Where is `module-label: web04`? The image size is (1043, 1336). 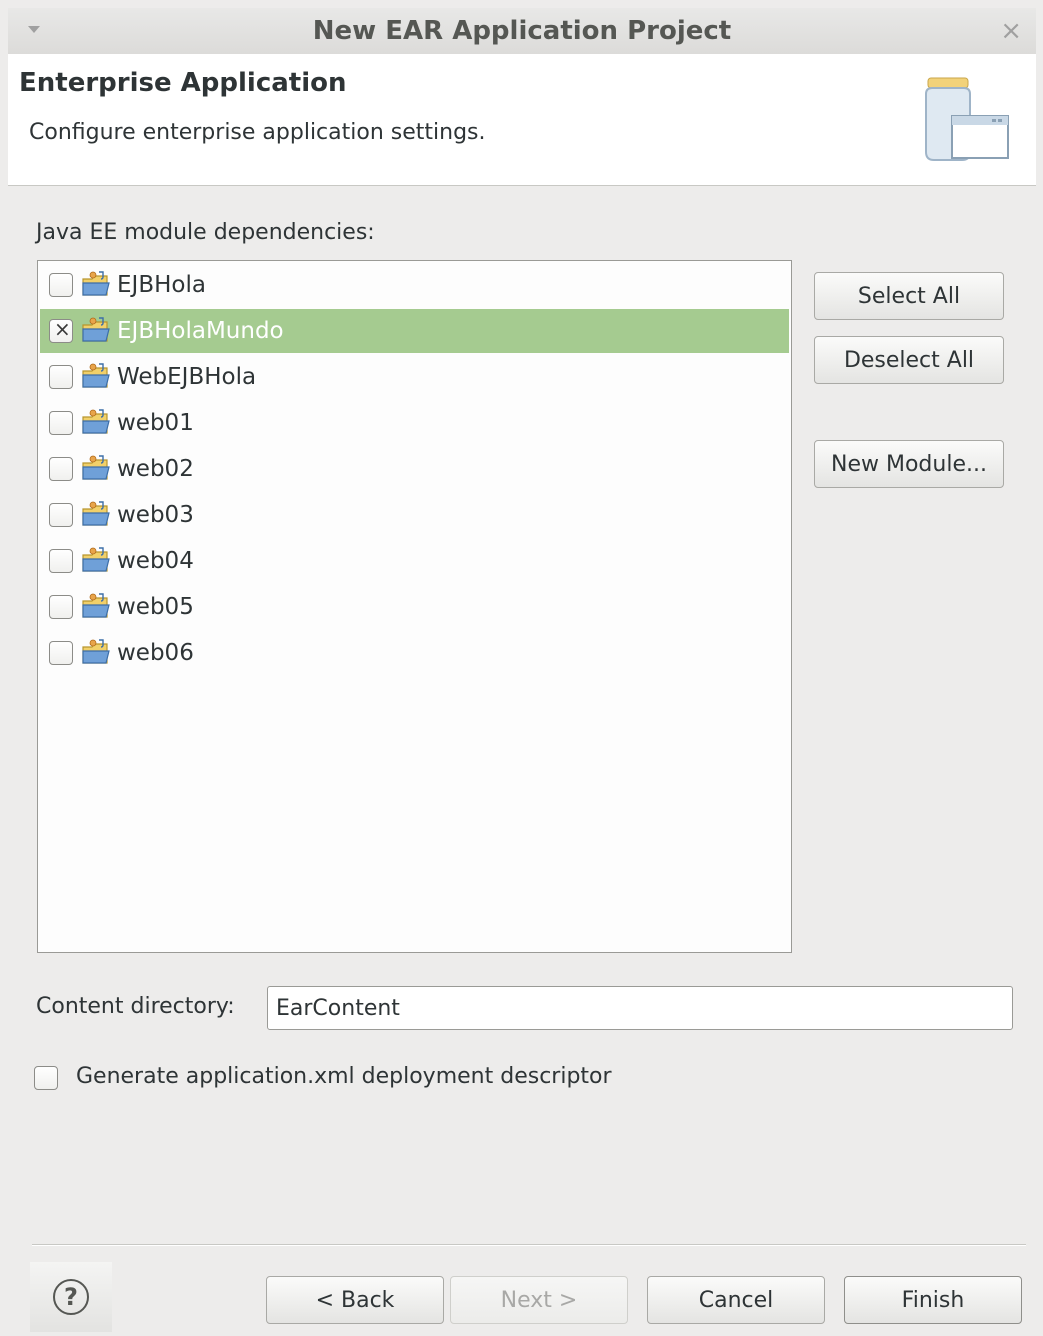 module-label: web04 is located at coordinates (155, 561).